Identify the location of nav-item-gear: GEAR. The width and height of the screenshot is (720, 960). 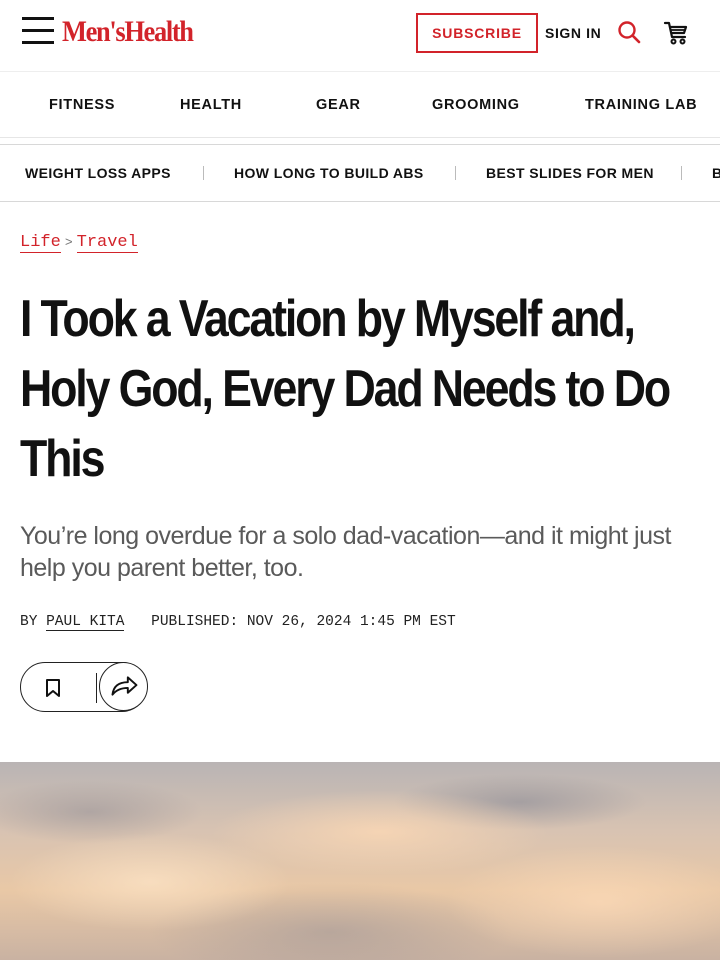
(338, 105).